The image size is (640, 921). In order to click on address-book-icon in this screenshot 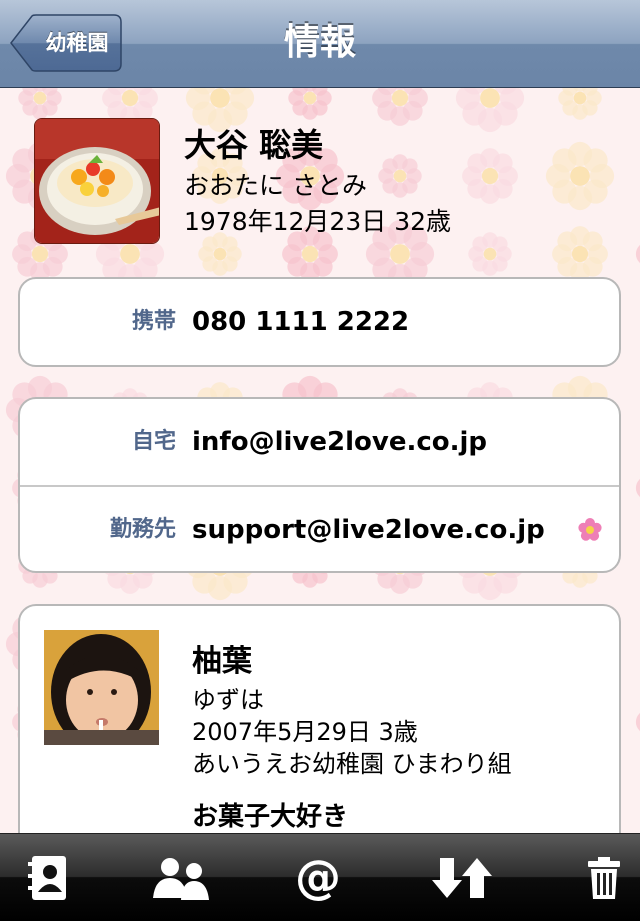, I will do `click(48, 878)`.